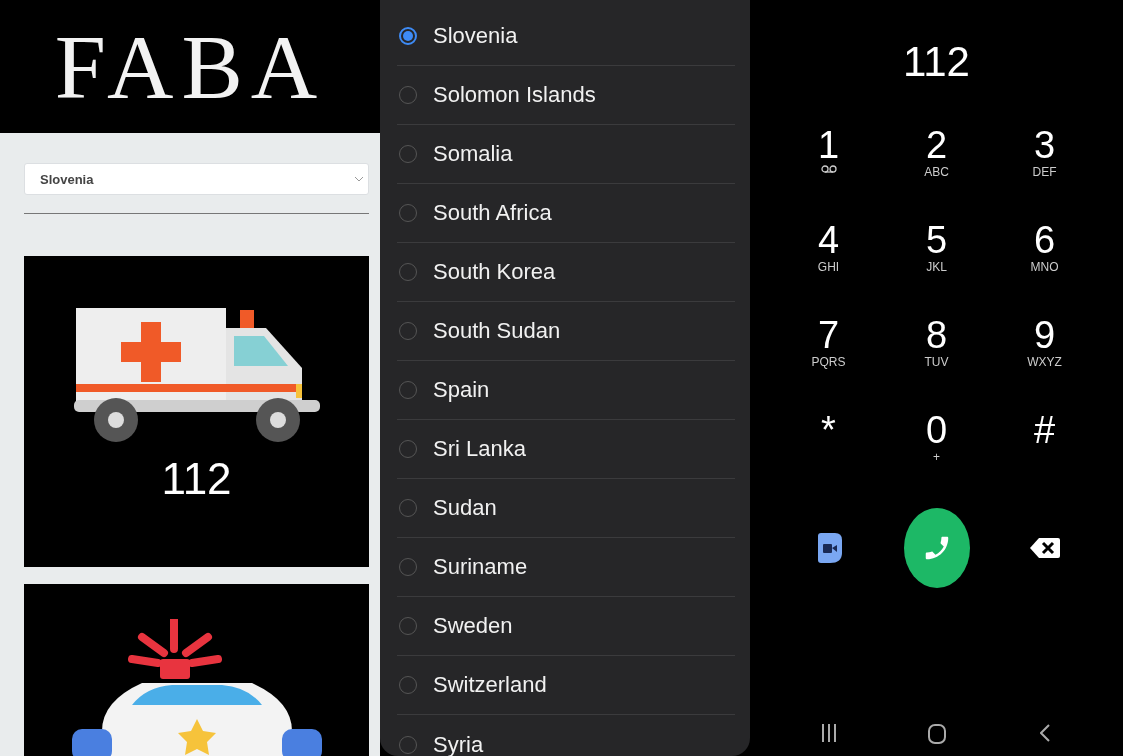 The height and width of the screenshot is (756, 1123). What do you see at coordinates (828, 160) in the screenshot?
I see `dial-key: 1` at bounding box center [828, 160].